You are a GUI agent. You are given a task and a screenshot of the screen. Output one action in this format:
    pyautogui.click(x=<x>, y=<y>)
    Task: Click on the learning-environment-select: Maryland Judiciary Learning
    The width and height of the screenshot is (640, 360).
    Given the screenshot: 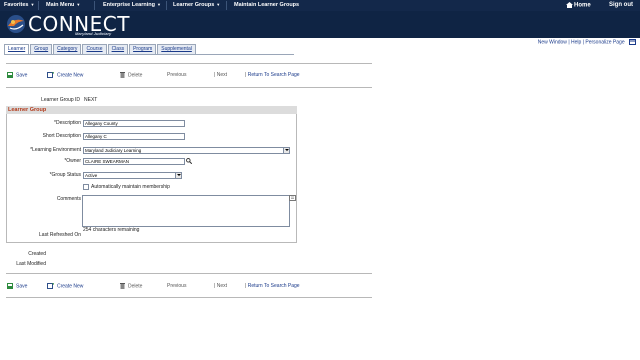 What is the action you would take?
    pyautogui.click(x=186, y=150)
    